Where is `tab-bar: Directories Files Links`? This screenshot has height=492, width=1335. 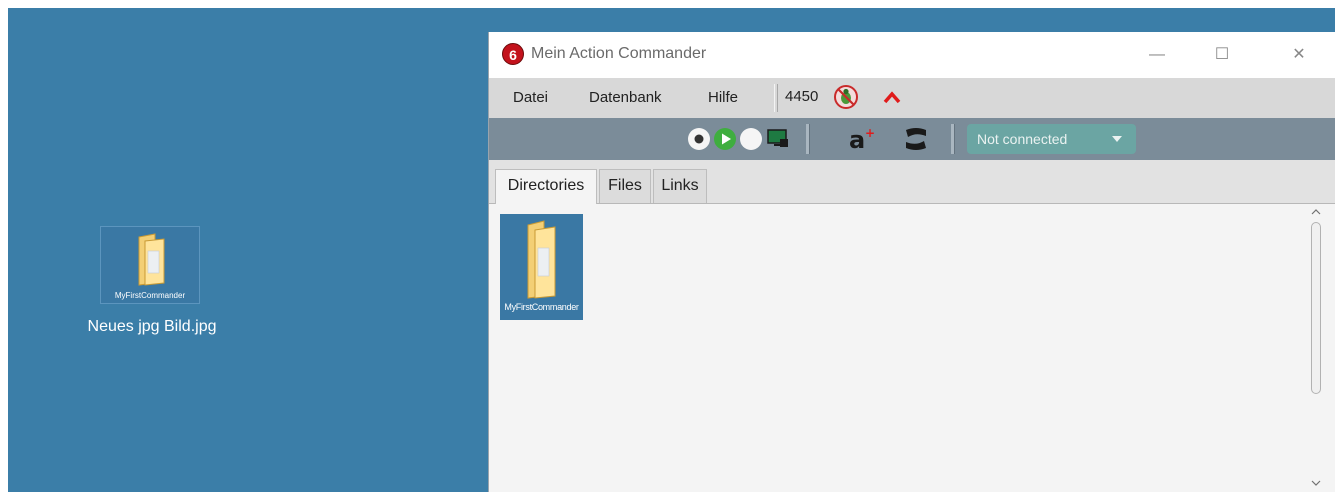
tab-bar: Directories Files Links is located at coordinates (912, 182).